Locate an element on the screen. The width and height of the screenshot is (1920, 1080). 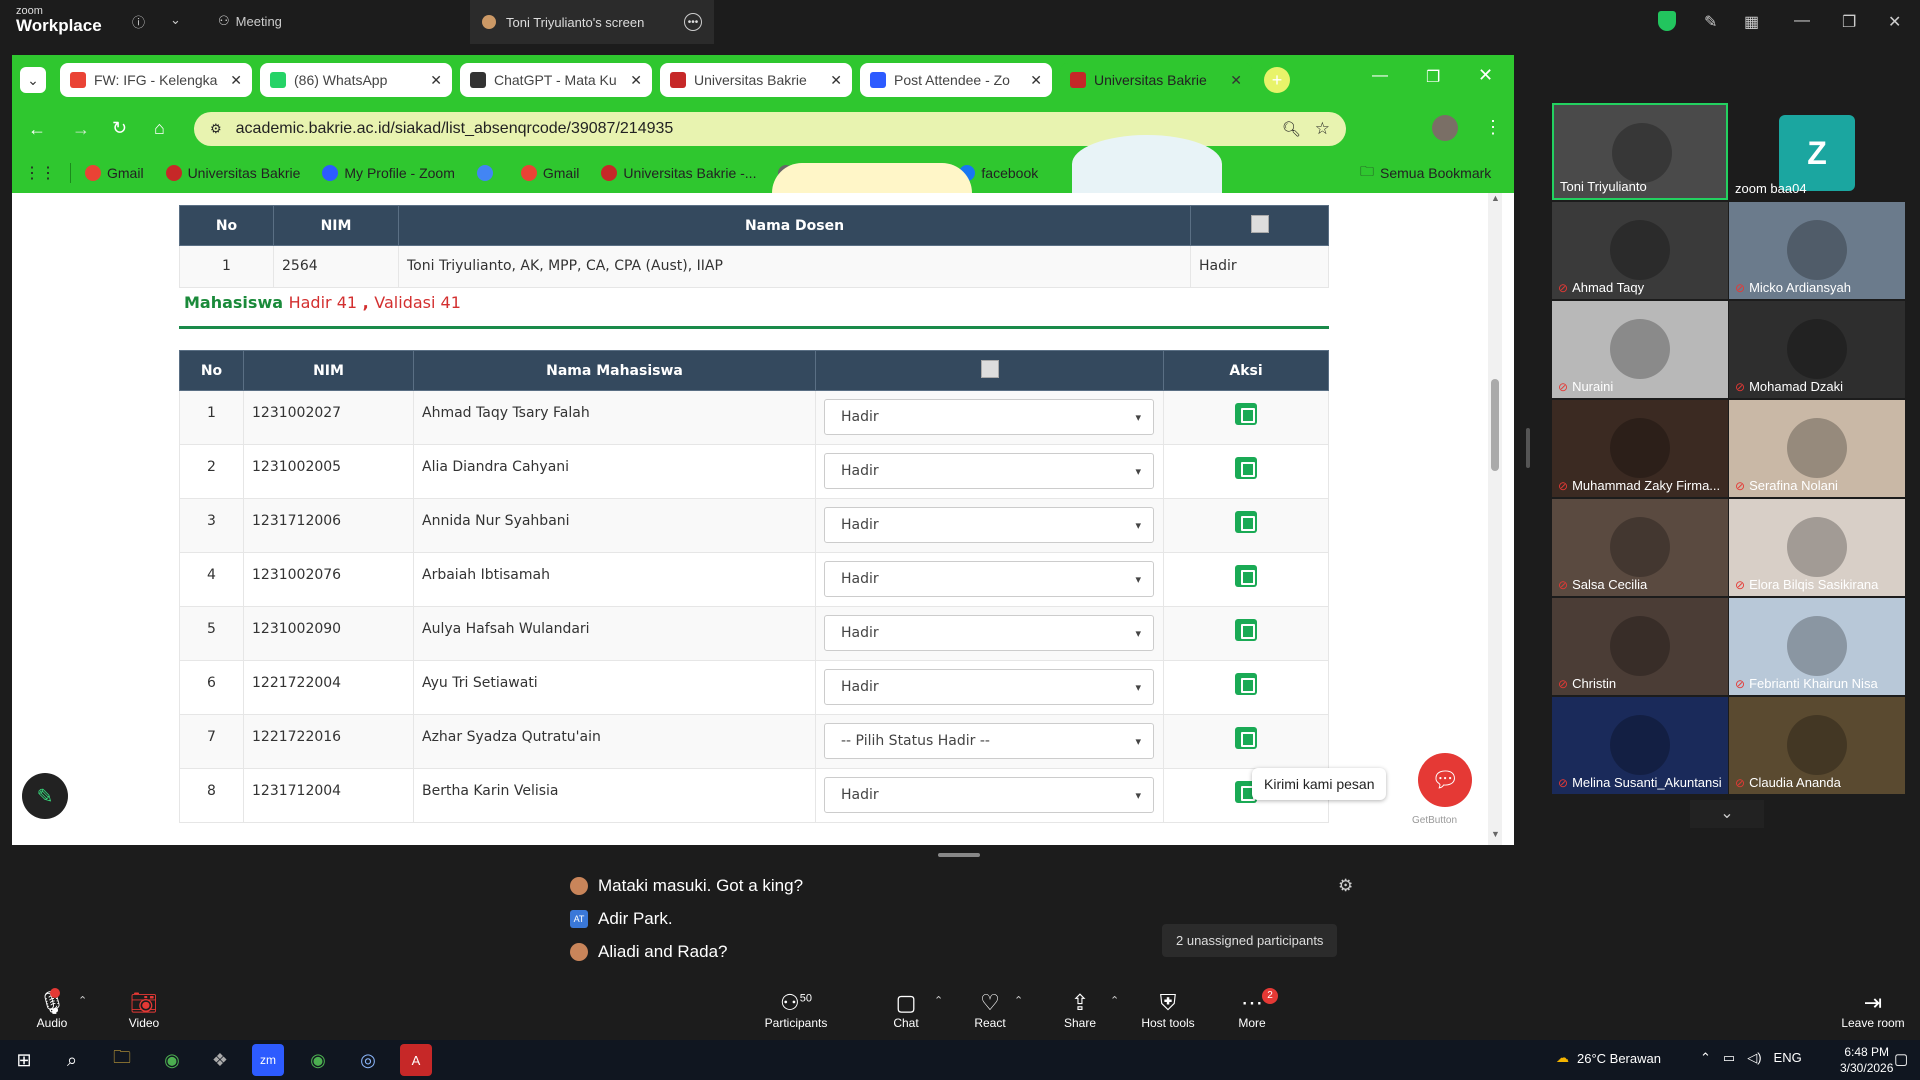
apps-icon: ⋮⋮ is located at coordinates (40, 173).